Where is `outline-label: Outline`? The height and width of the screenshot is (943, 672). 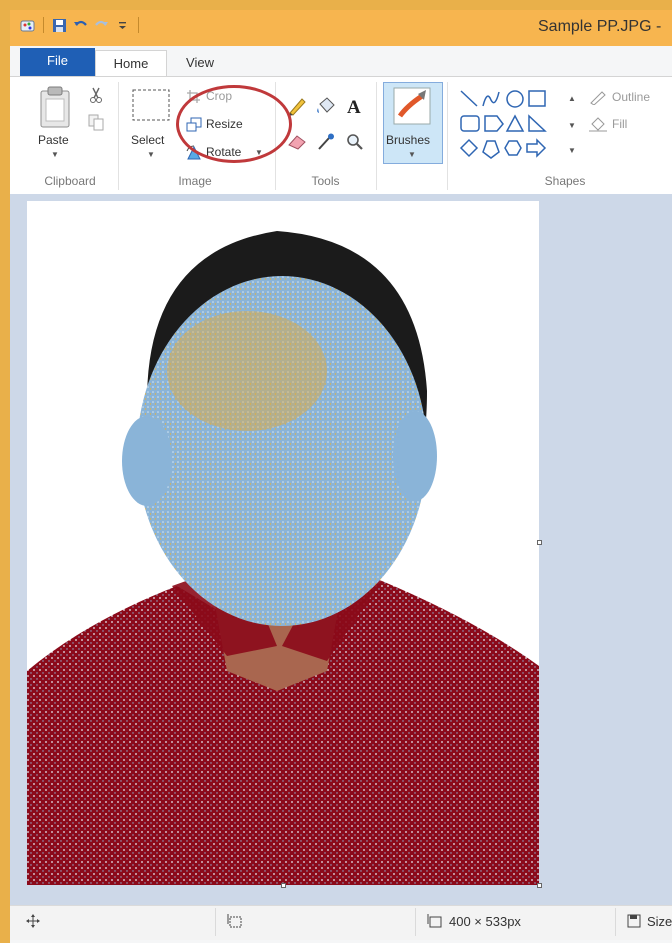
outline-label: Outline is located at coordinates (631, 97).